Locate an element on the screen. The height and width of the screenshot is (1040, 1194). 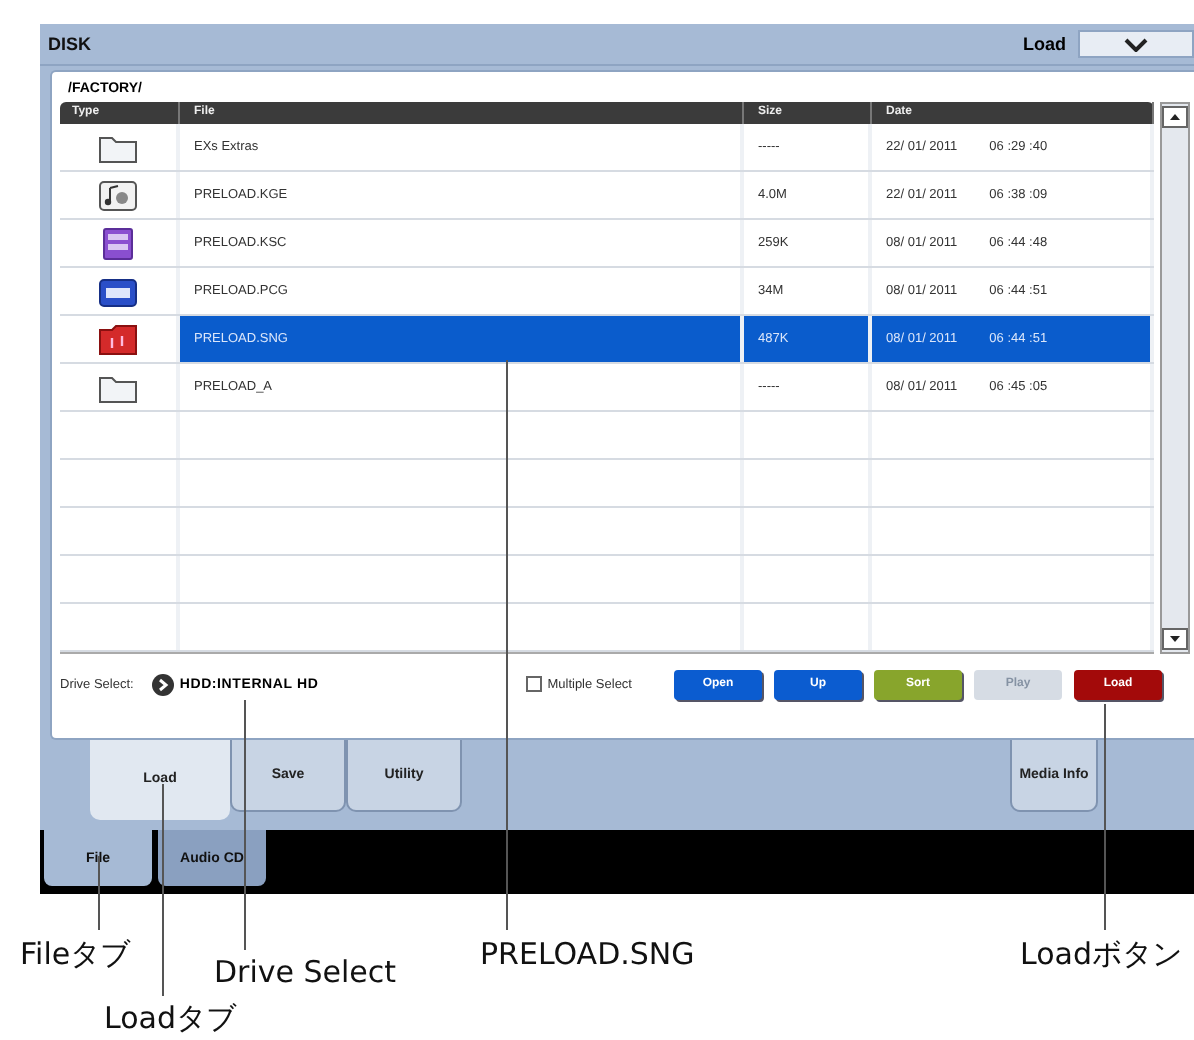
mode-dropdown is located at coordinates (1136, 44).